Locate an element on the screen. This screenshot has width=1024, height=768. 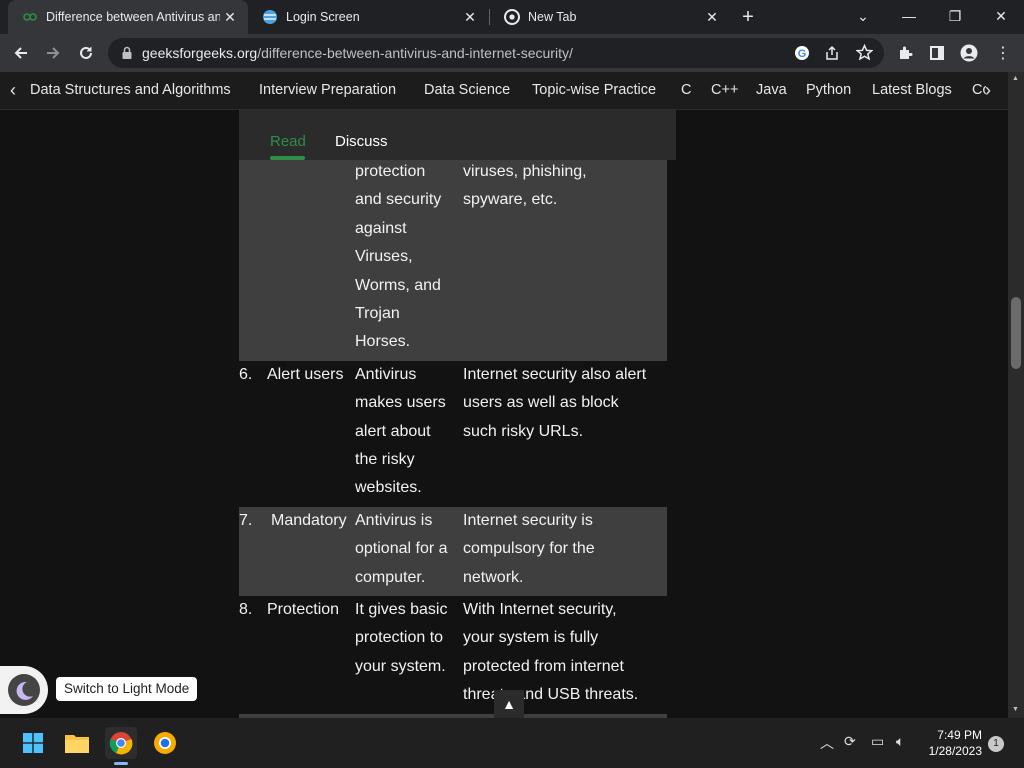
google-lens-icon: G is located at coordinates (802, 55).